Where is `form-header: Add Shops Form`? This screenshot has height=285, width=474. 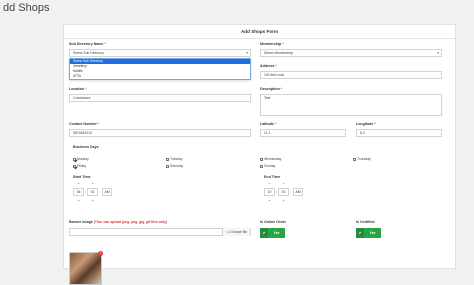 form-header: Add Shops Form is located at coordinates (259, 32).